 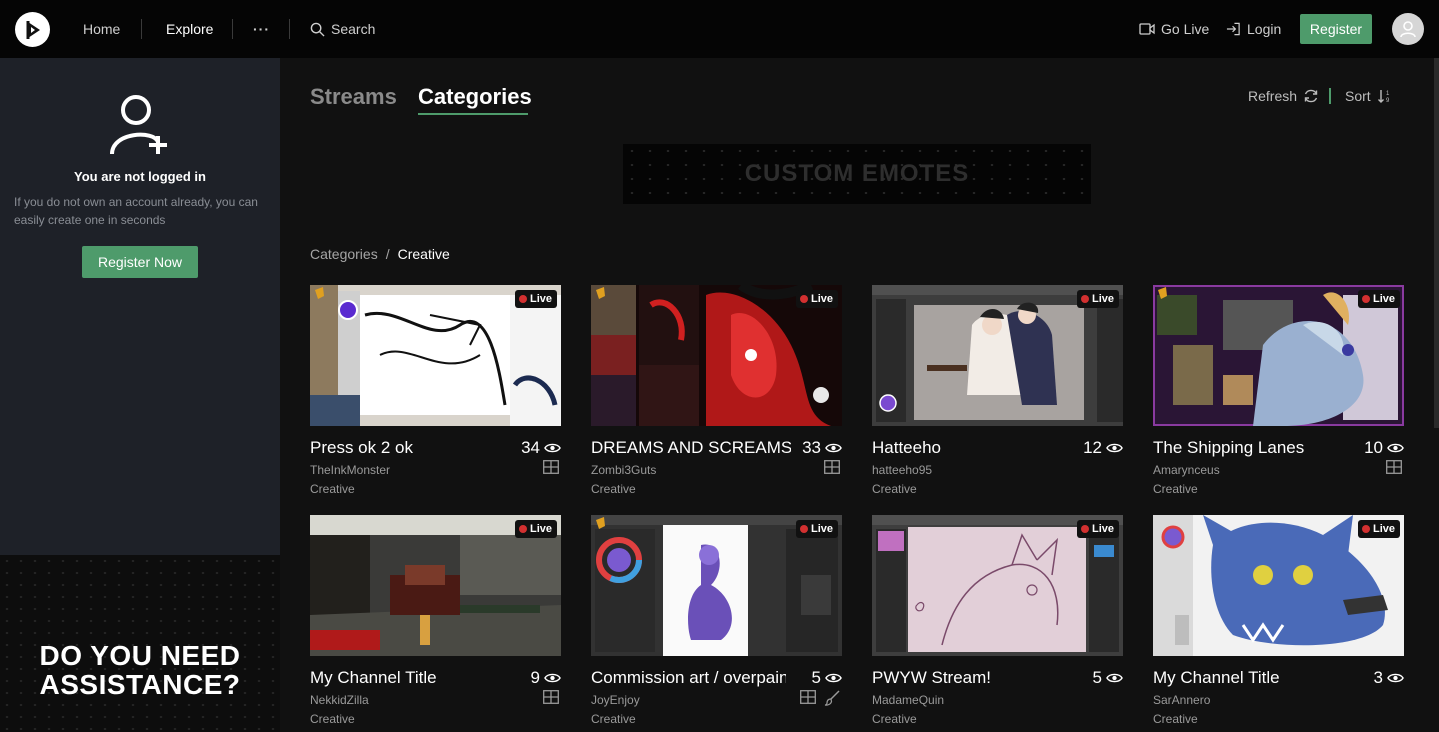 I want to click on assistance-banner: DO YOU NEED ASSISTANCE?, so click(x=140, y=643).